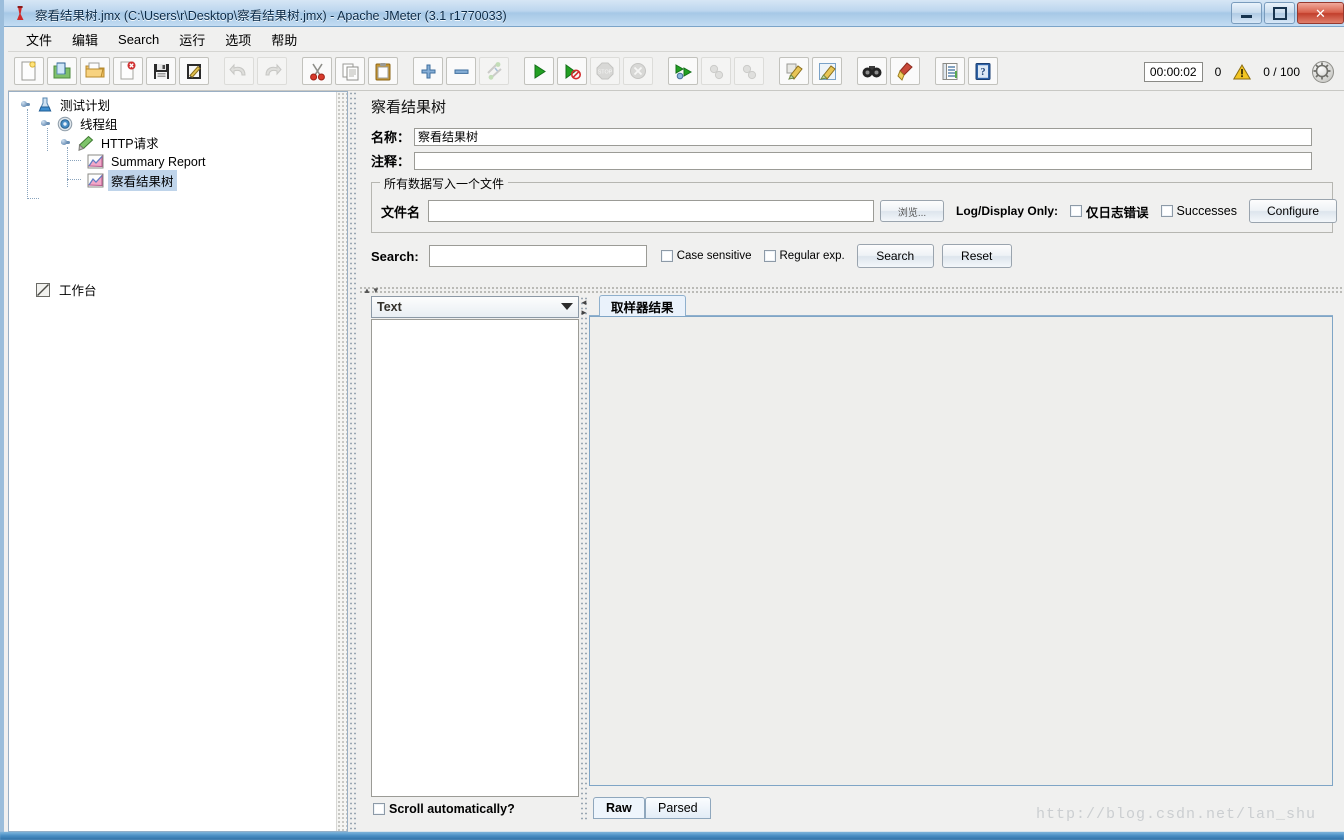 This screenshot has width=1344, height=840. I want to click on comment-row: 注释：, so click(852, 160).